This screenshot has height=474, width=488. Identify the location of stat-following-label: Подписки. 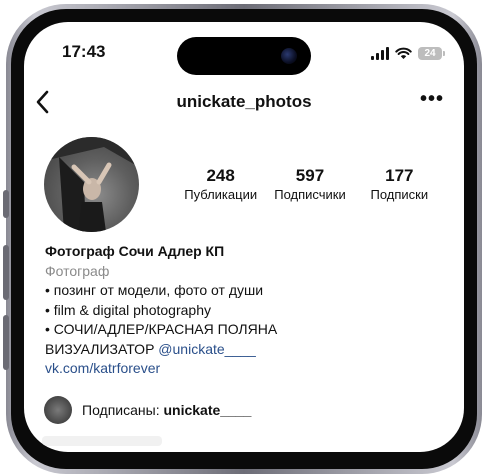
(399, 194).